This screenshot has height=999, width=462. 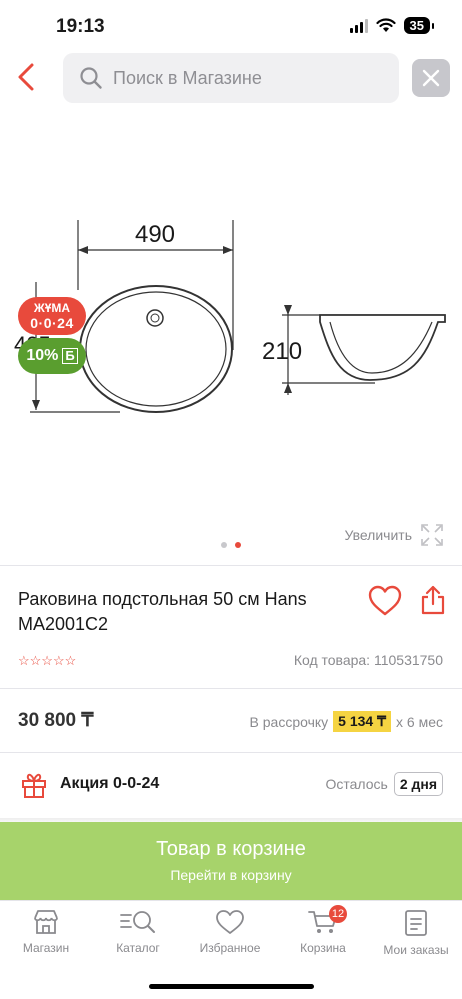 I want to click on search-icon, so click(x=91, y=78).